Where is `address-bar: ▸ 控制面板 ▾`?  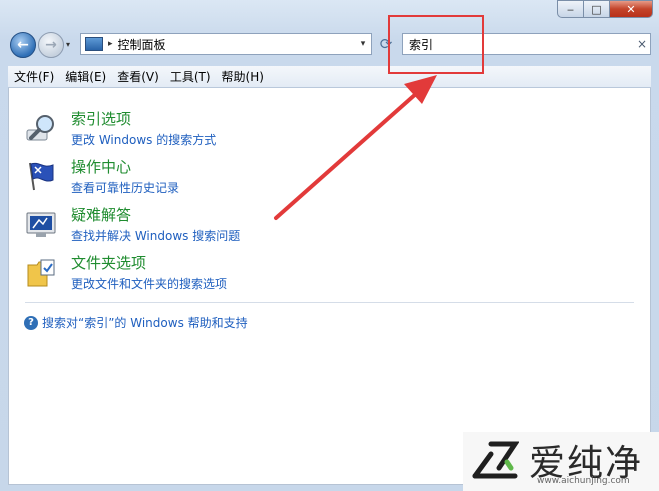
address-bar: ▸ 控制面板 ▾ is located at coordinates (226, 44).